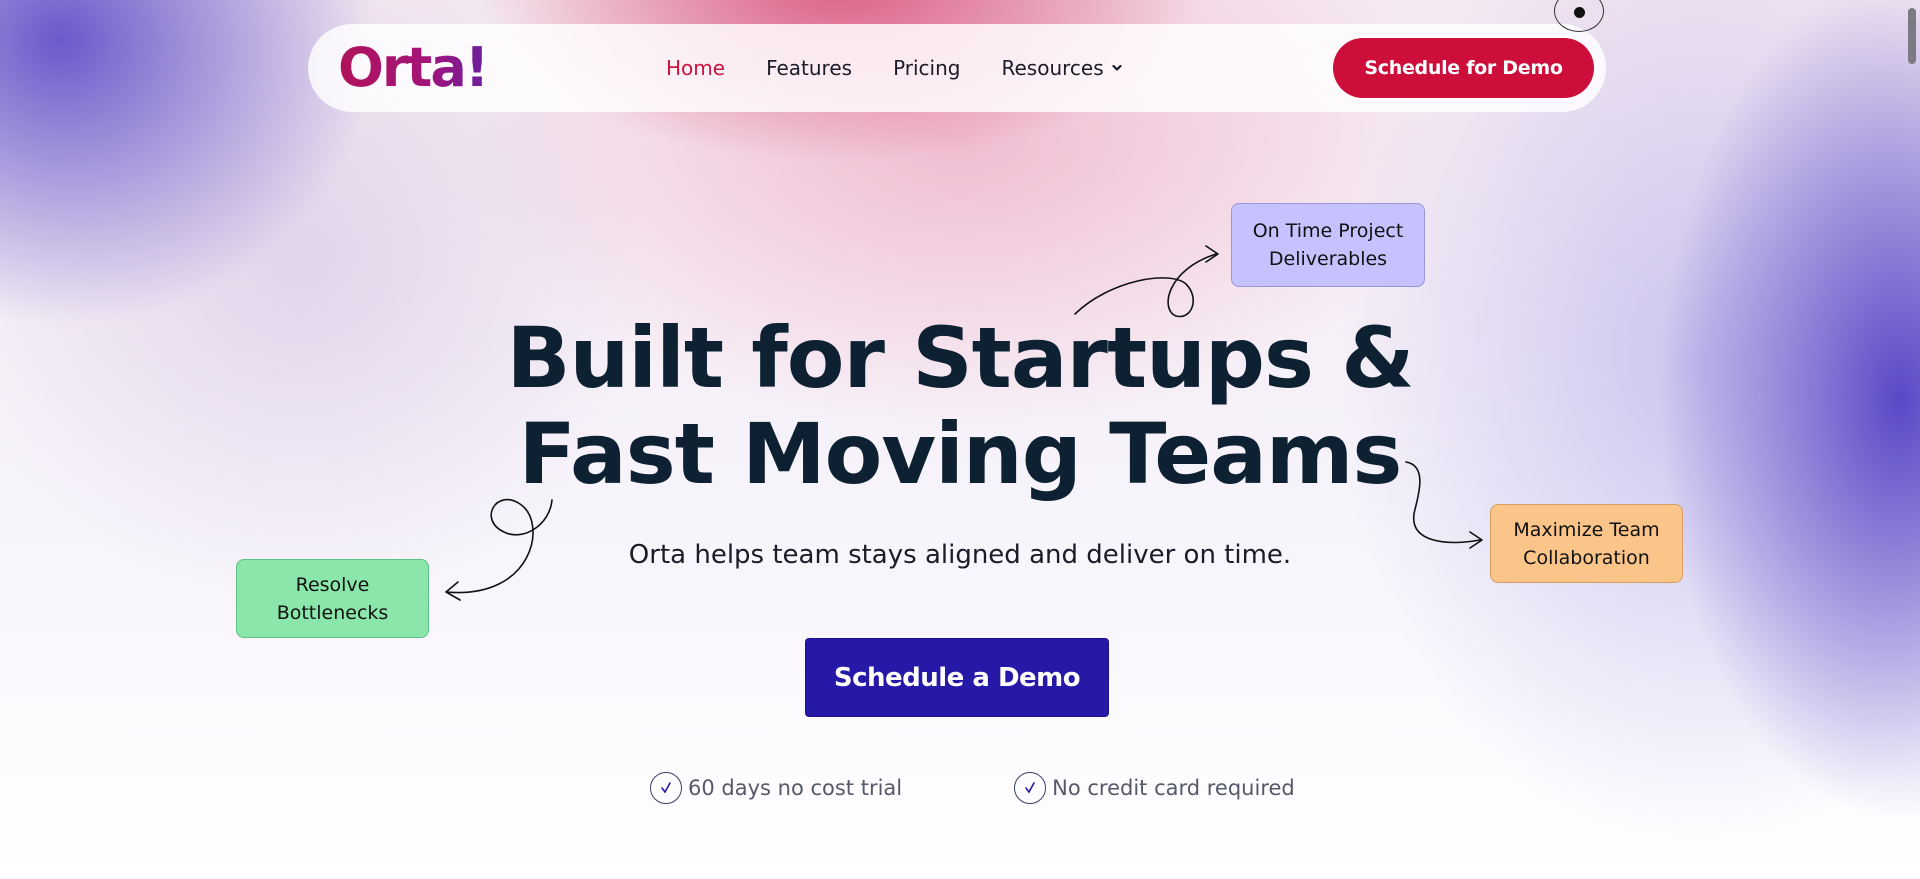 Image resolution: width=1920 pixels, height=879 pixels. What do you see at coordinates (695, 68) in the screenshot?
I see `nav-item-home: Home` at bounding box center [695, 68].